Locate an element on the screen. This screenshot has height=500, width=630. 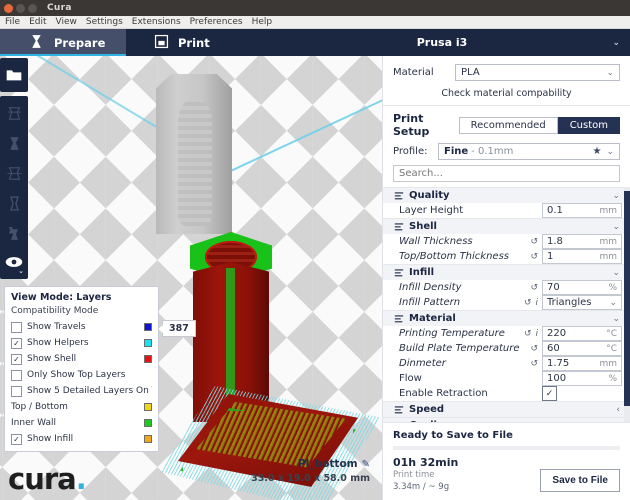
view-mode-row: ✓ Show Infill is located at coordinates (81, 439).